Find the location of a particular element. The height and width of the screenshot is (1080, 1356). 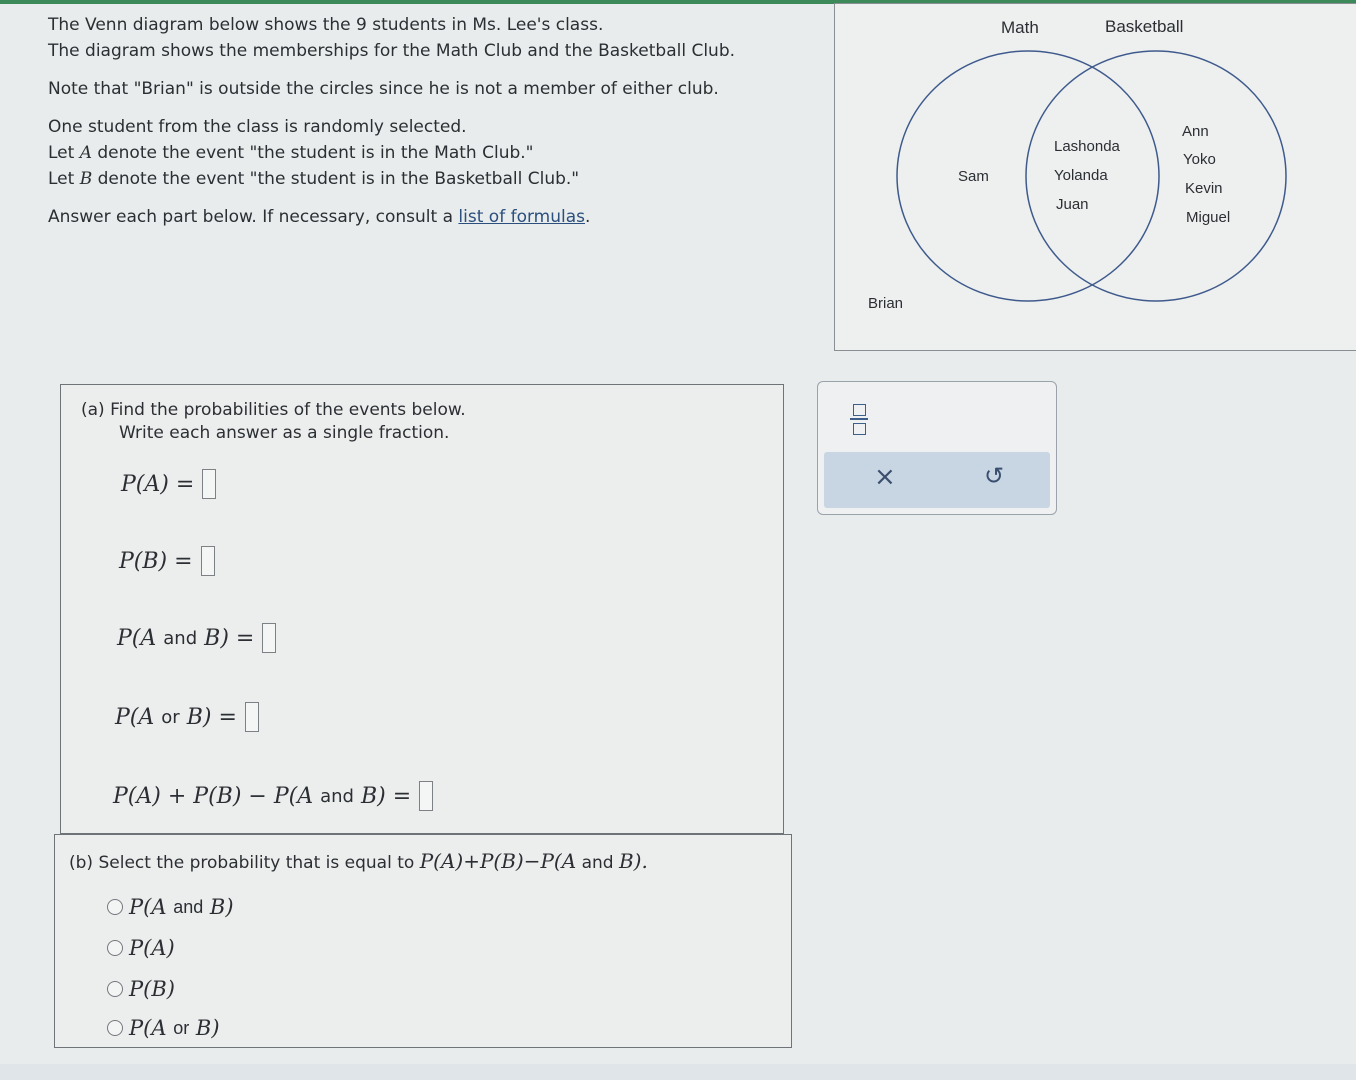

part-b-question-and: and is located at coordinates (597, 863).